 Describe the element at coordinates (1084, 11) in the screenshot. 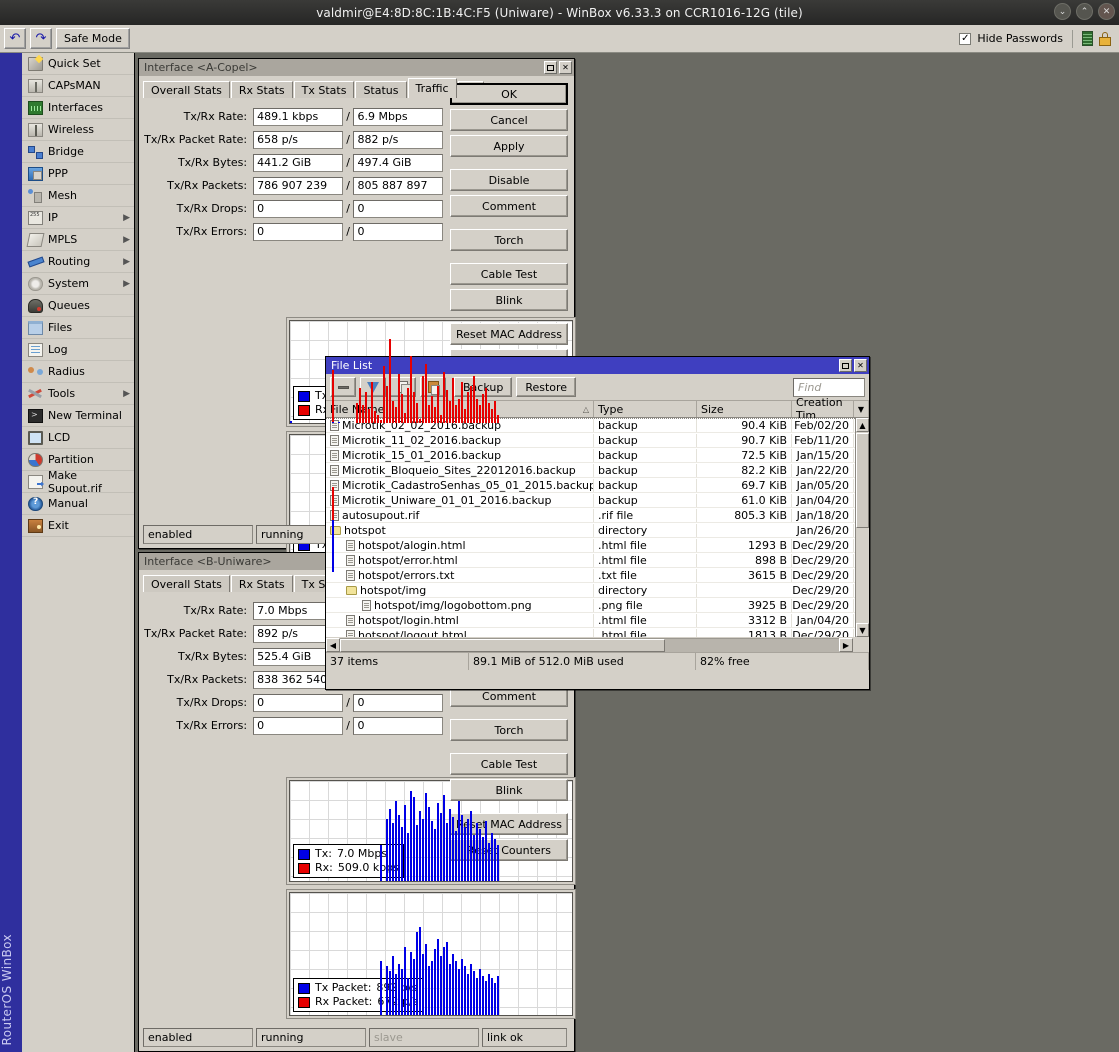

I see `maximize-icon: ⌃` at that location.